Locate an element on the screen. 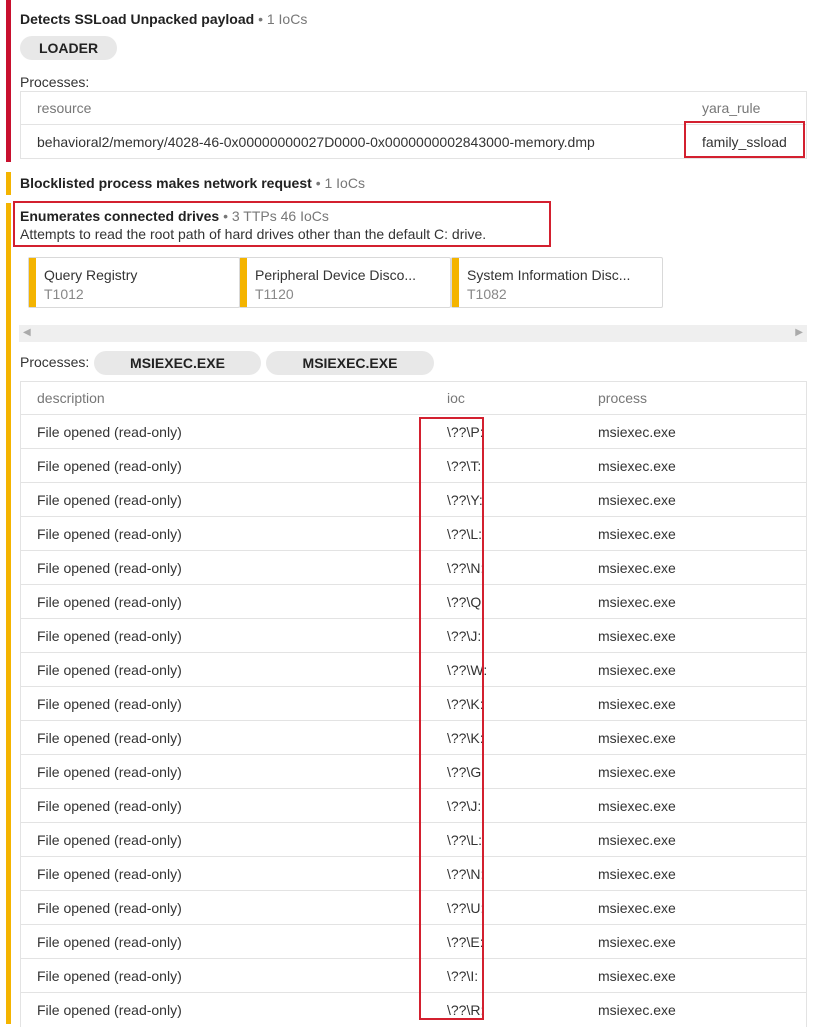 Image resolution: width=813 pixels, height=1027 pixels. ttp-name: Query Registry is located at coordinates (91, 275).